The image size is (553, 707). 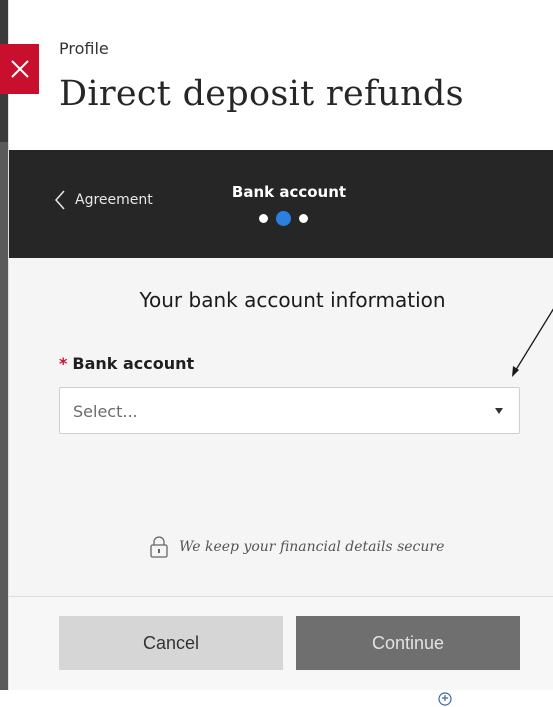 I want to click on background-strip, so click(x=4, y=345).